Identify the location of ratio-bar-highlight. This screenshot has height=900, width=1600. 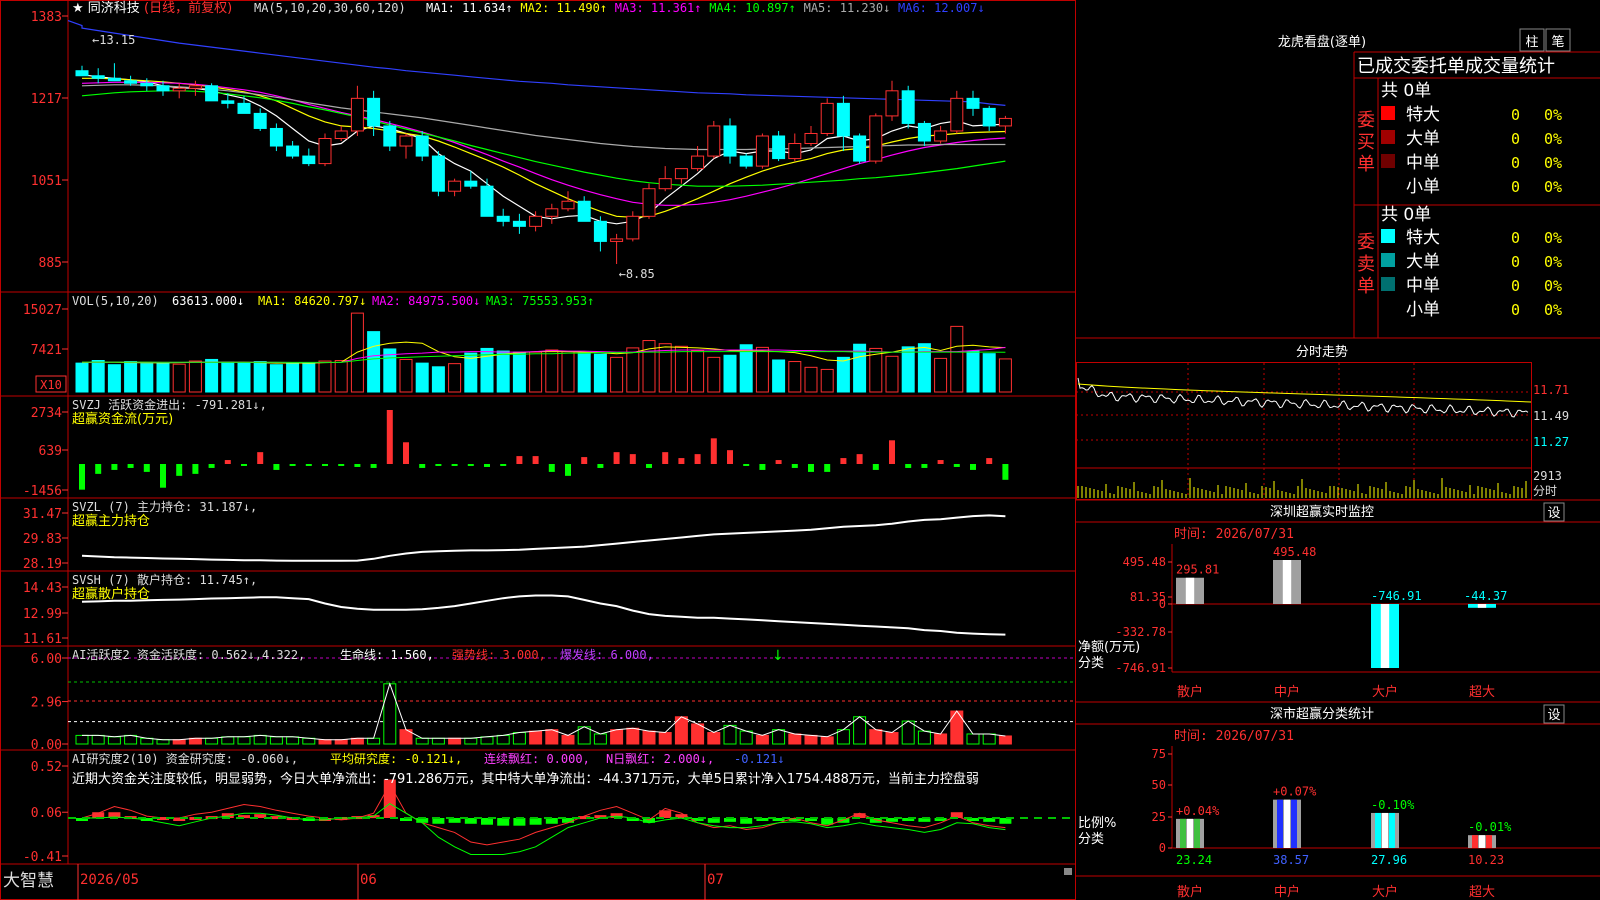
(1482, 841).